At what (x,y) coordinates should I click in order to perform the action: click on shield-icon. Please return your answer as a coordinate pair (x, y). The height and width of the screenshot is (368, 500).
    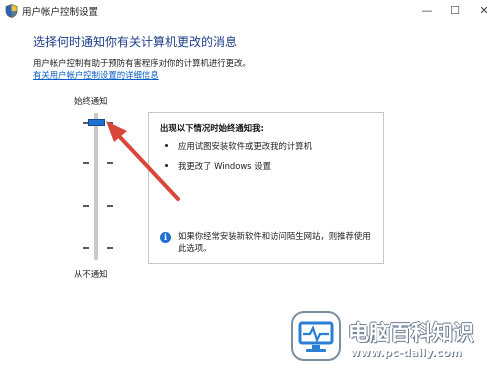
    Looking at the image, I should click on (11, 11).